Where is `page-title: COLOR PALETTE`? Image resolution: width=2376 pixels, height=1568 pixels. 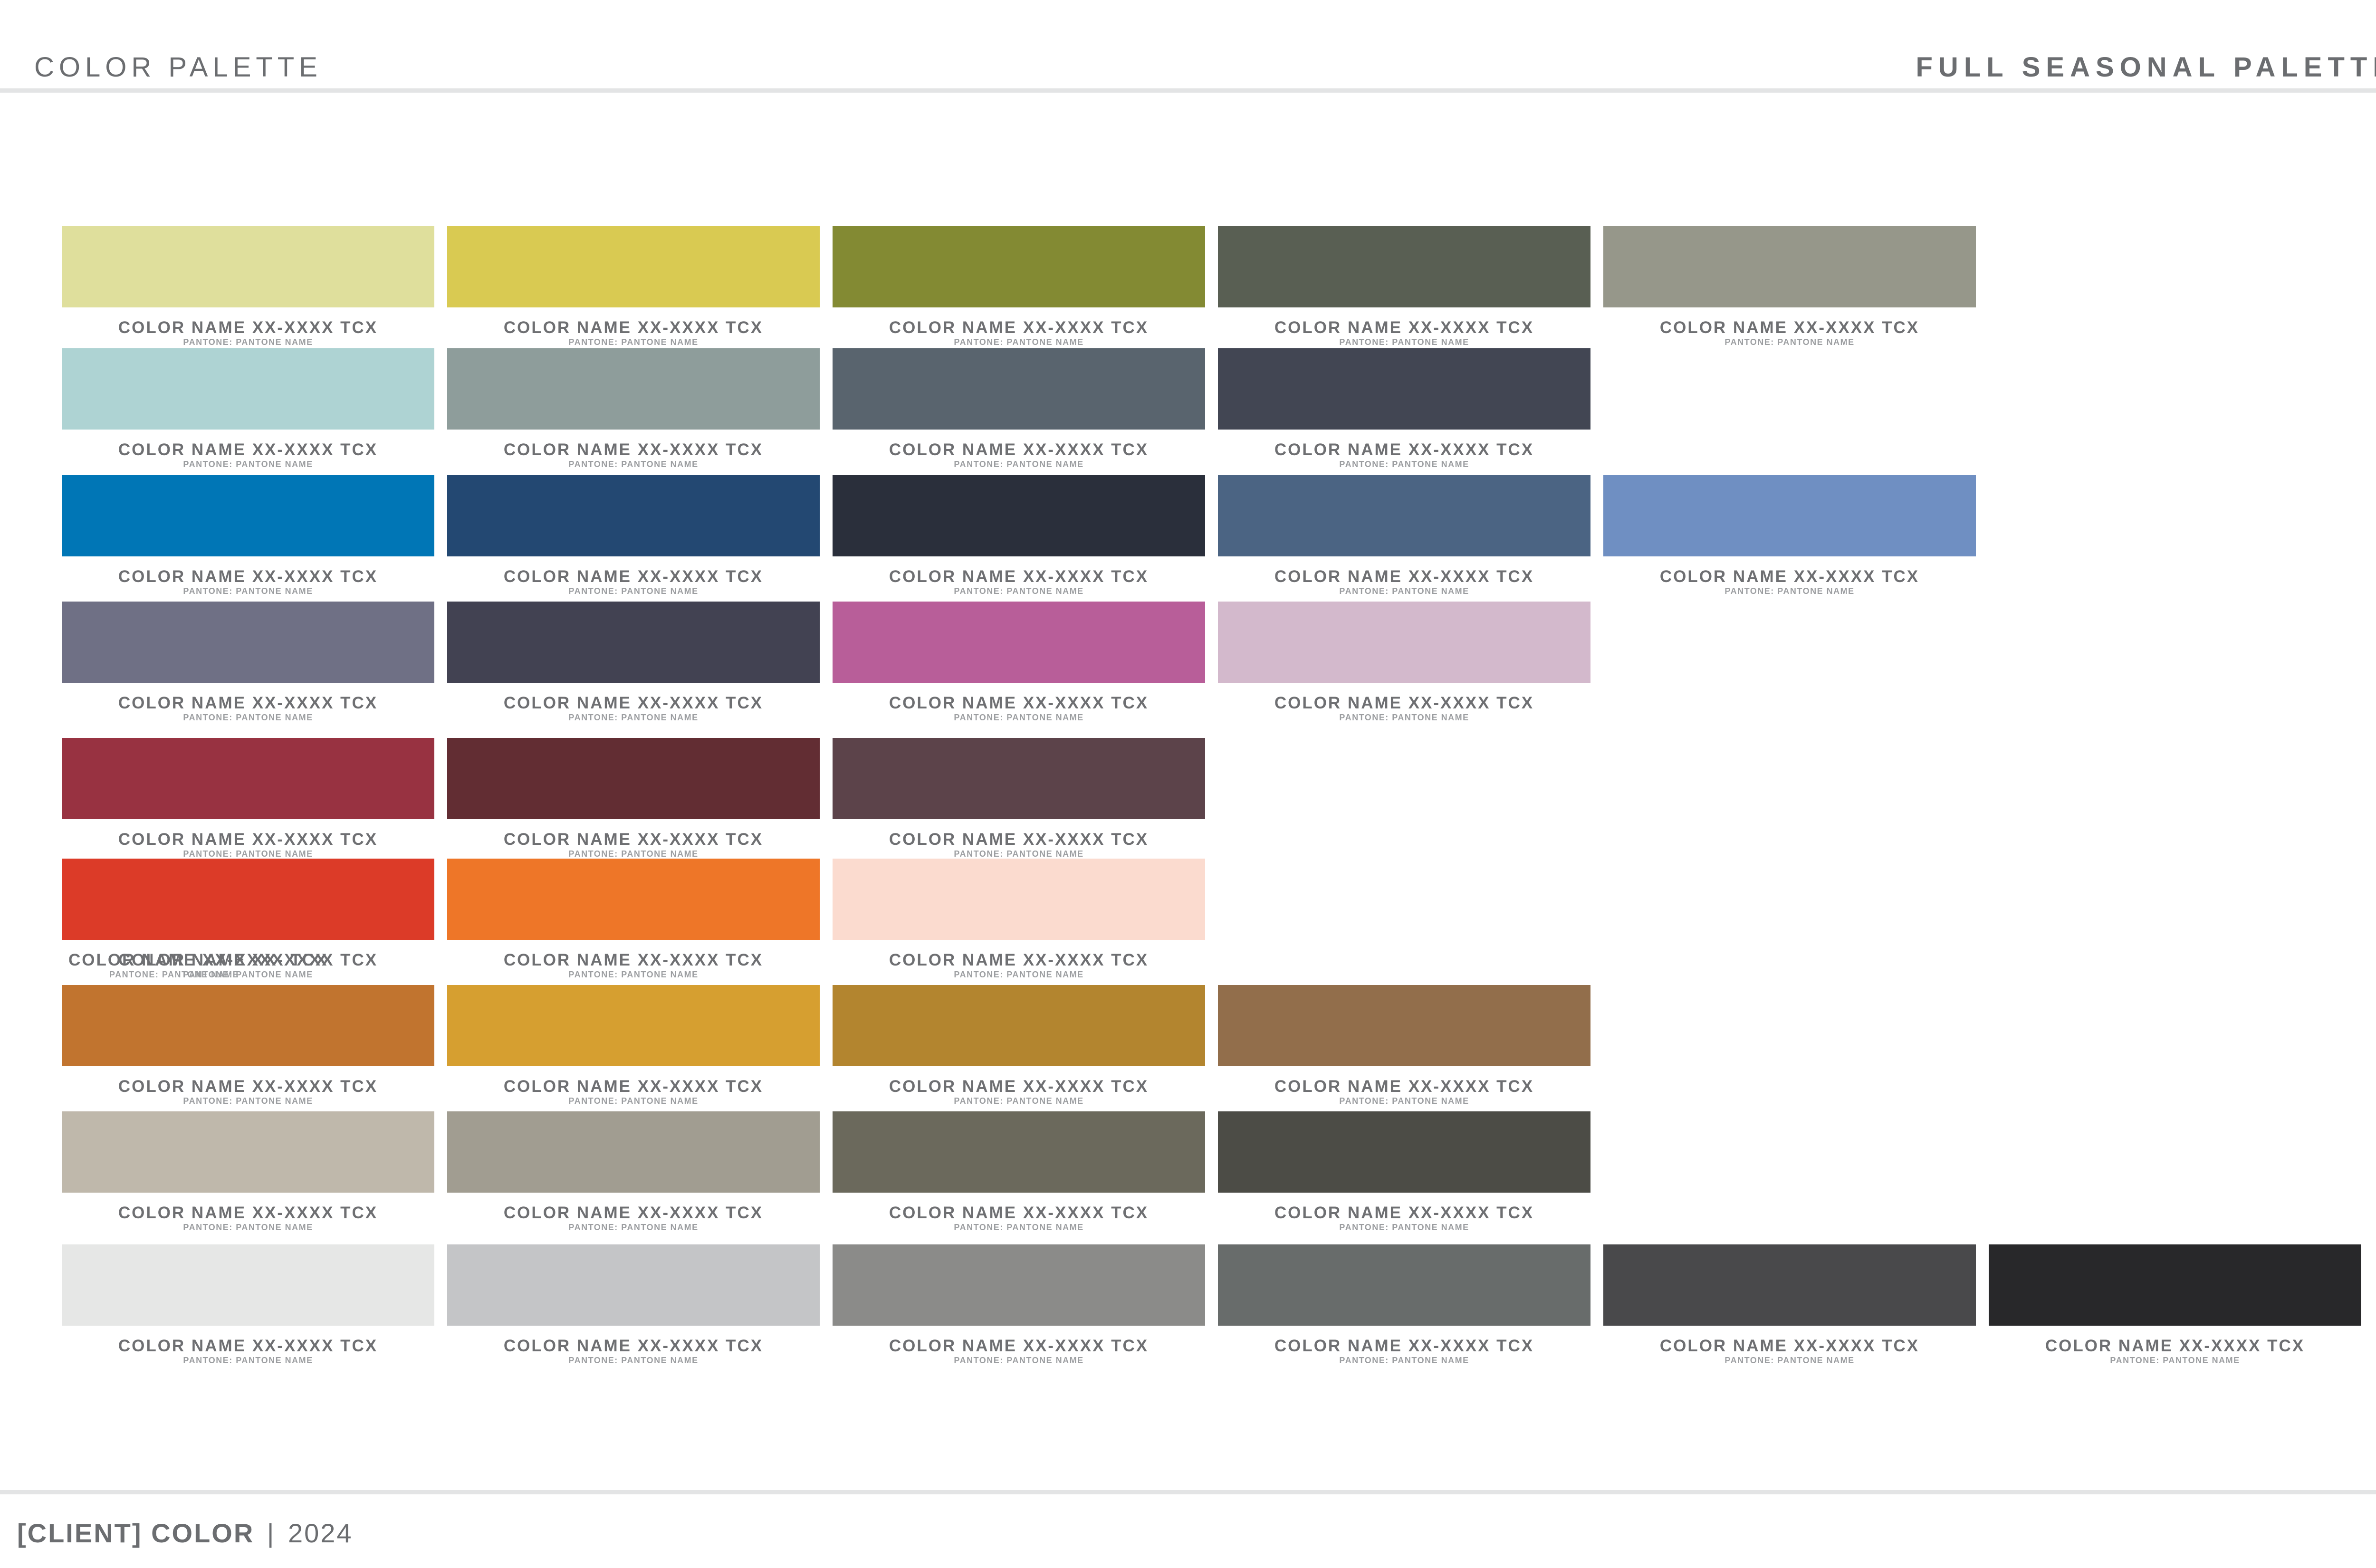 page-title: COLOR PALETTE is located at coordinates (178, 67).